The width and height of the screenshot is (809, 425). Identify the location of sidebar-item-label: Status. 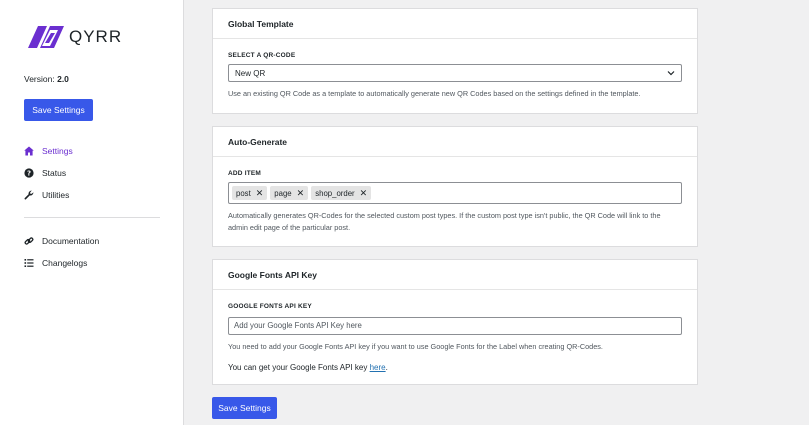
(54, 173).